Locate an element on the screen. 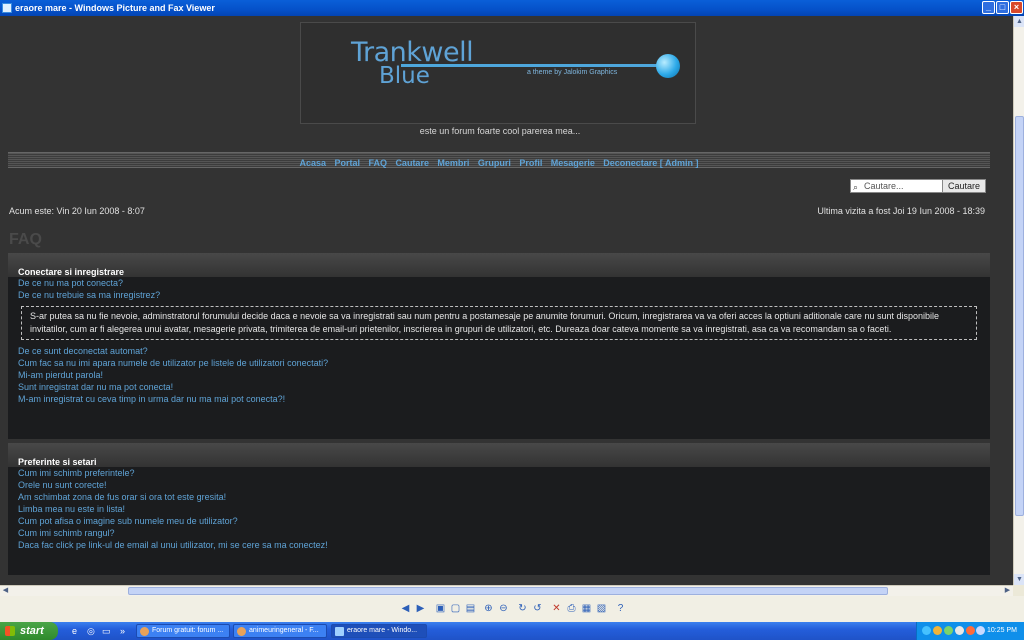 The width and height of the screenshot is (1024, 640). faq-link: Mi-am pierdut parola! is located at coordinates (499, 375).